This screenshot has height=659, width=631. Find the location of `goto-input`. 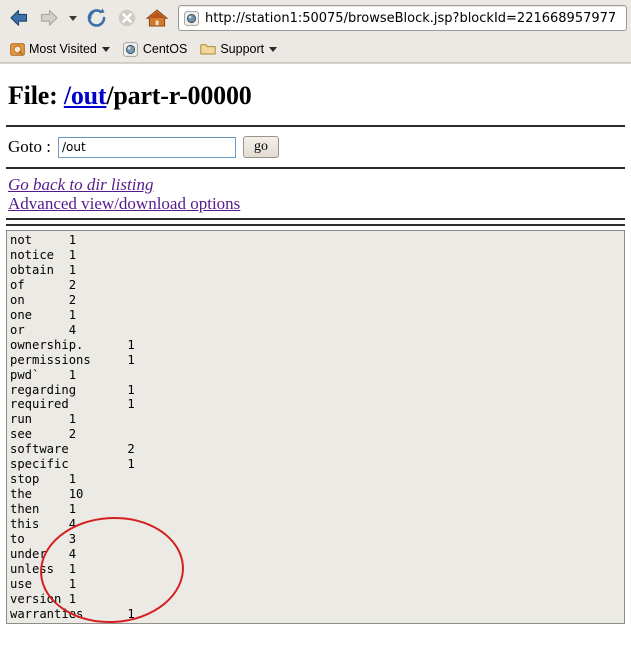

goto-input is located at coordinates (146, 147).